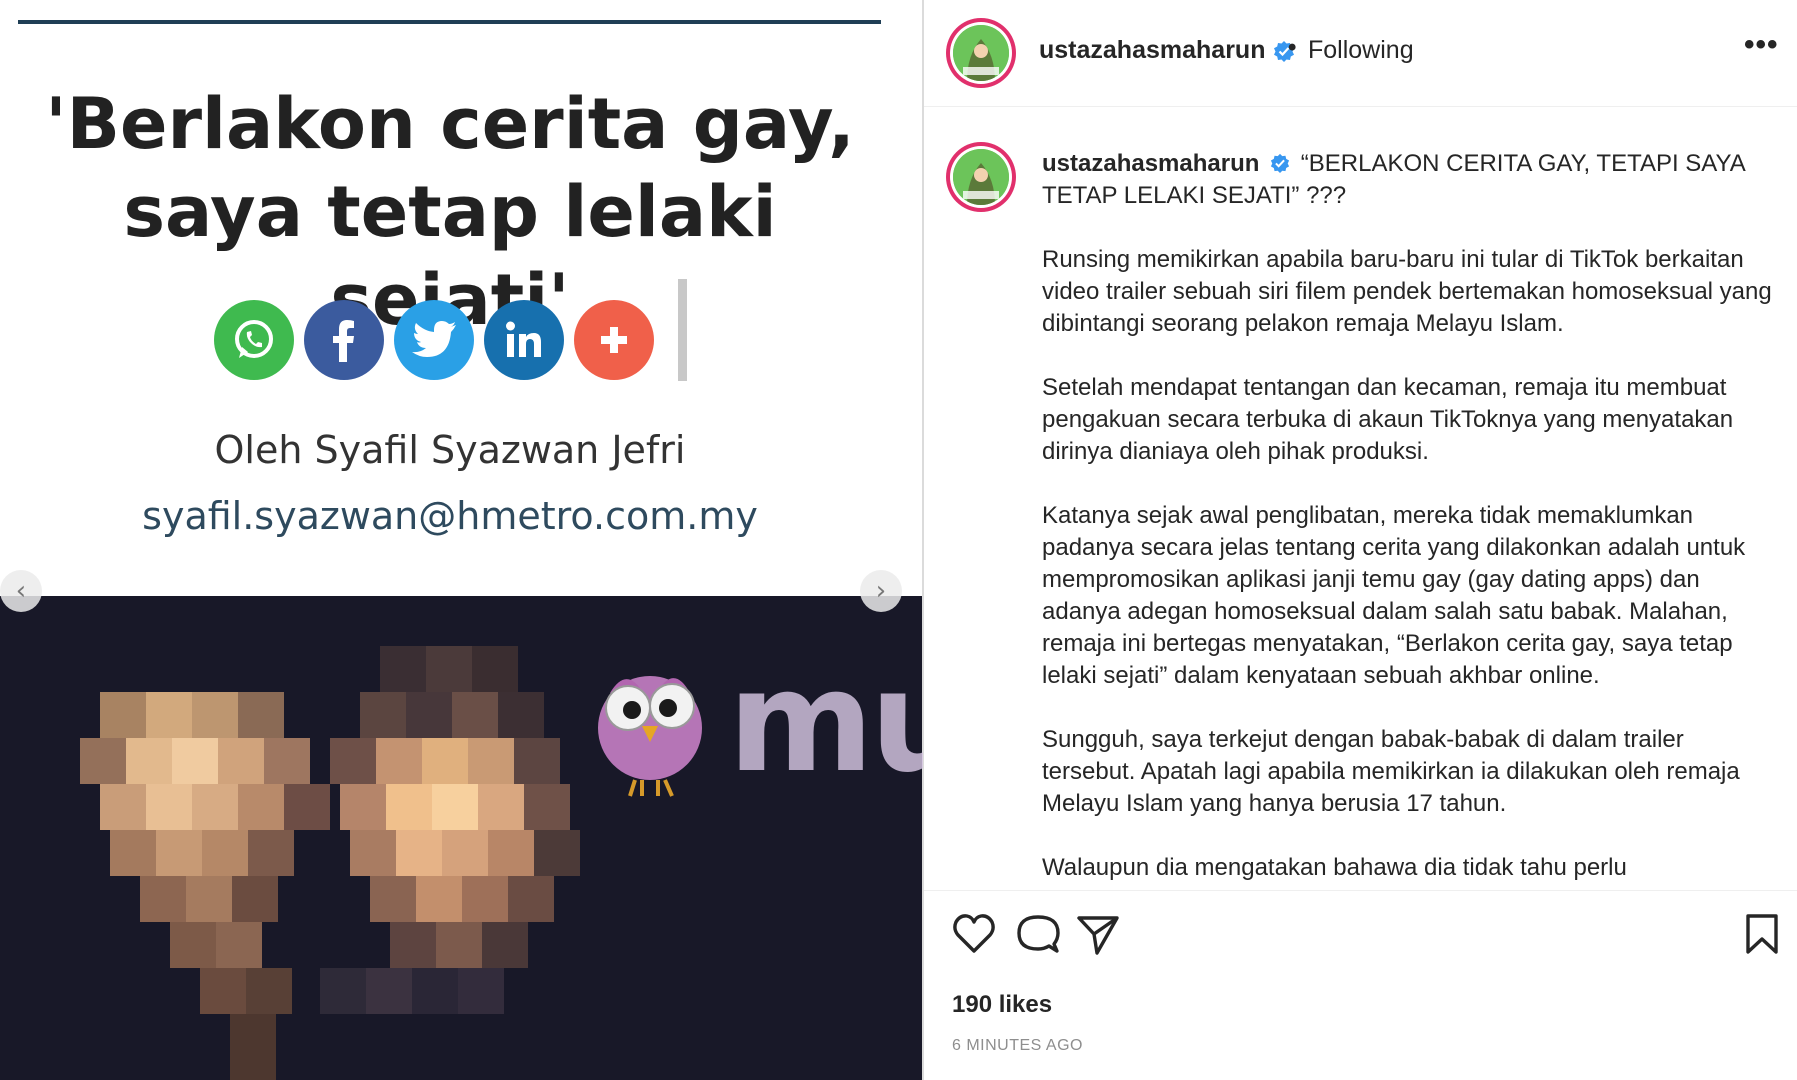 The width and height of the screenshot is (1797, 1080). Describe the element at coordinates (650, 736) in the screenshot. I see `bird-mascot-icon` at that location.